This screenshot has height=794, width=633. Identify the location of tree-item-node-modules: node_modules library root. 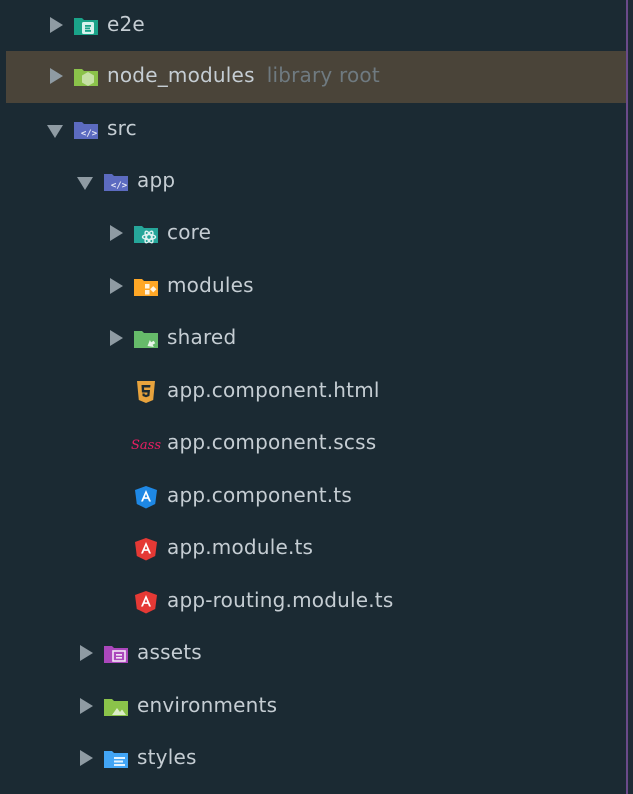
(316, 77).